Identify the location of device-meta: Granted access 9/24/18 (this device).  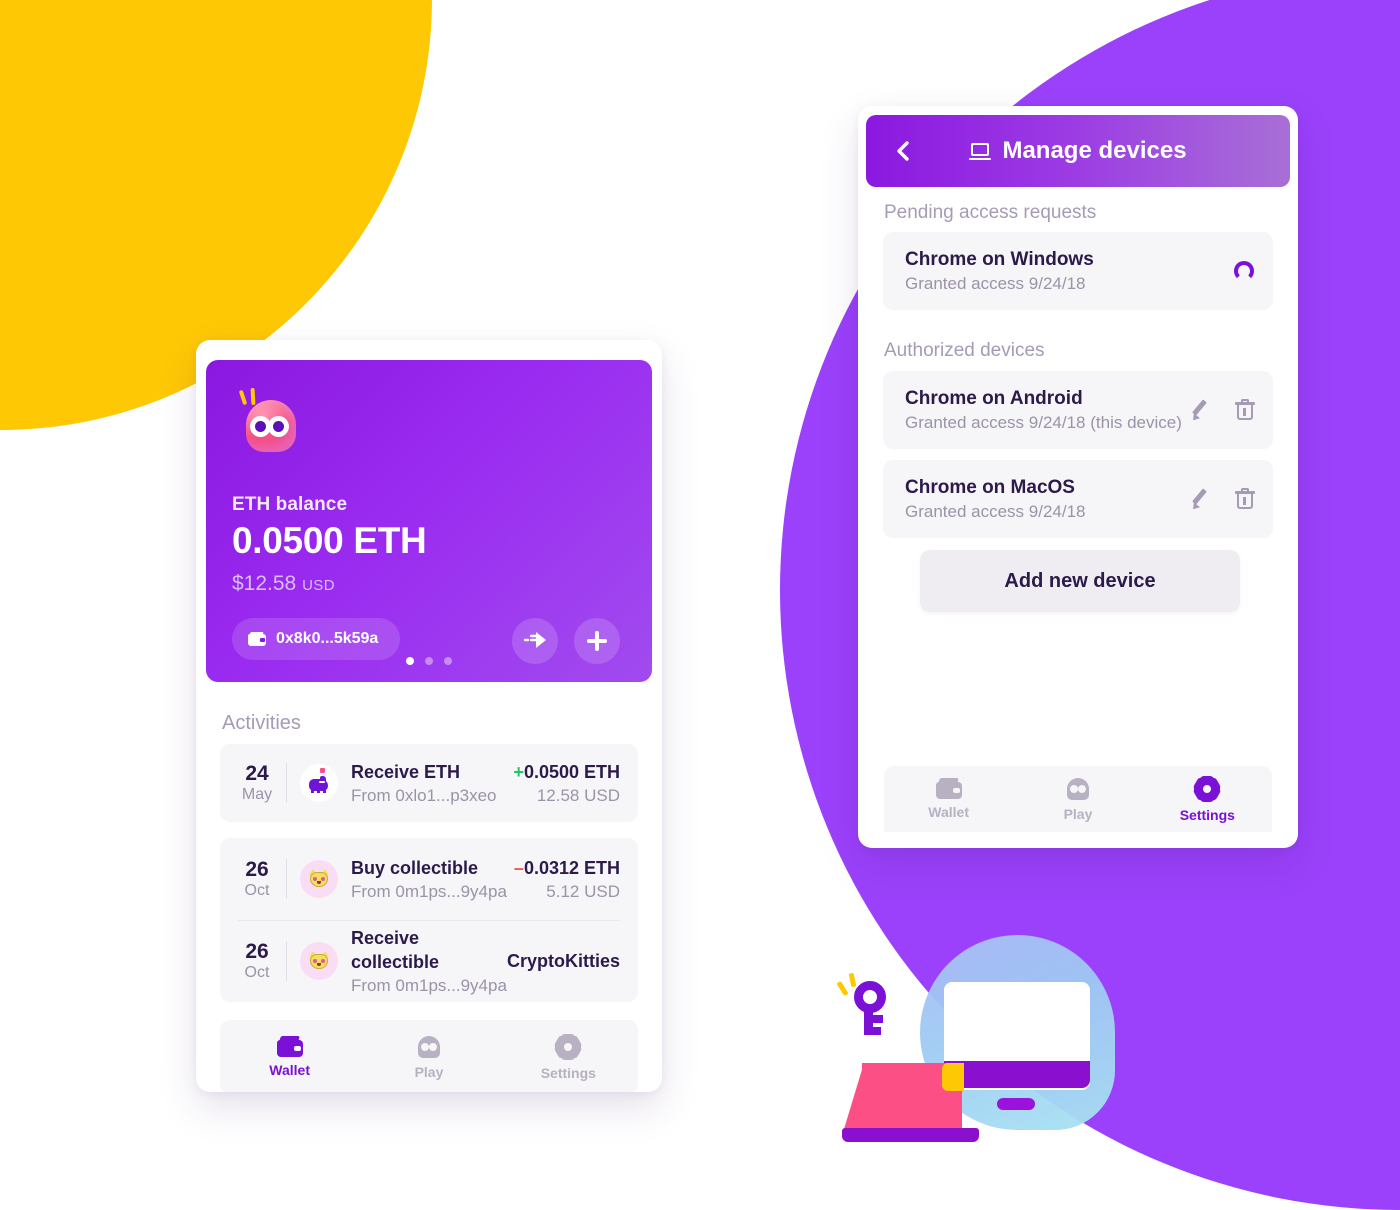
(1043, 422).